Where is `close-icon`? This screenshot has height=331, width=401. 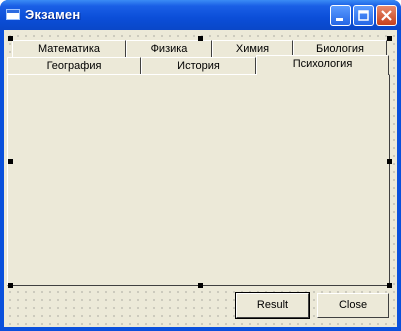 close-icon is located at coordinates (386, 15).